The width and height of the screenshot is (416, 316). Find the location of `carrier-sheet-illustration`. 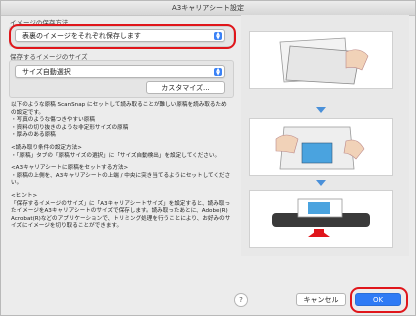

carrier-sheet-illustration is located at coordinates (321, 60).